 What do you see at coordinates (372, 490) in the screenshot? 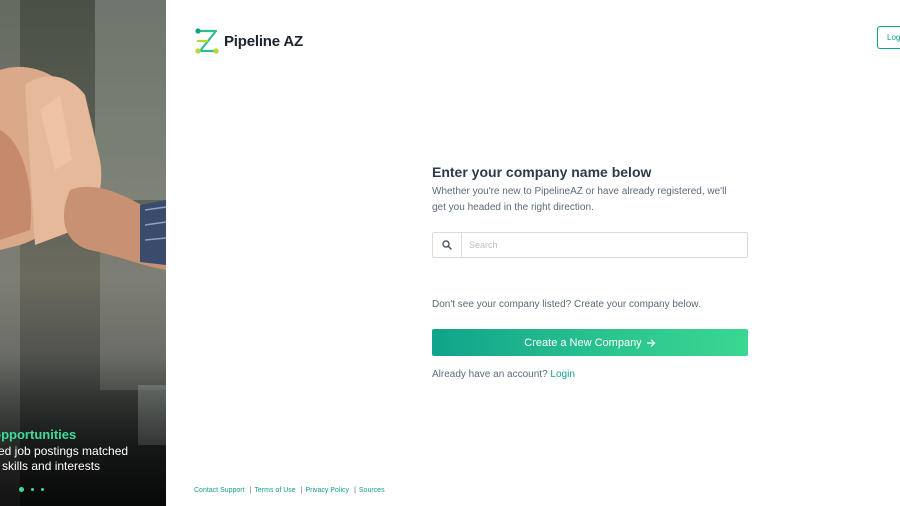
I see `footer-link-sources: Sources` at bounding box center [372, 490].